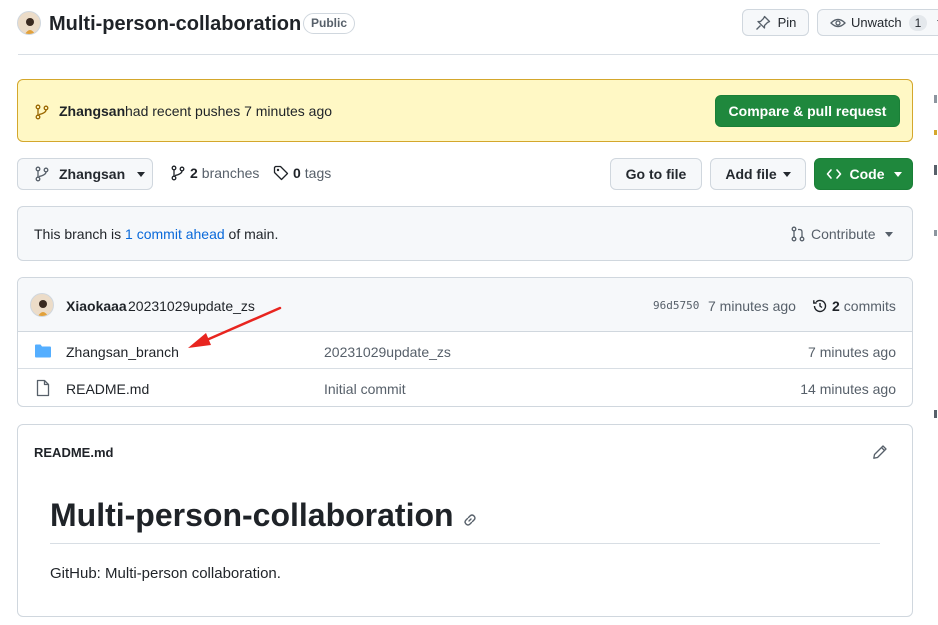 The image size is (938, 625). I want to click on owner-avatar, so click(29, 23).